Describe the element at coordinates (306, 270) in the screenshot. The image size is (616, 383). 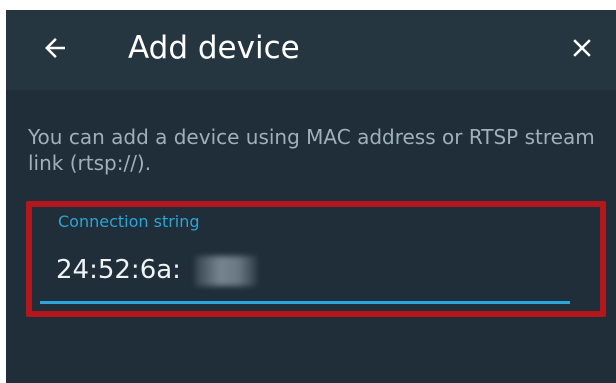
I see `connection-string-input` at that location.